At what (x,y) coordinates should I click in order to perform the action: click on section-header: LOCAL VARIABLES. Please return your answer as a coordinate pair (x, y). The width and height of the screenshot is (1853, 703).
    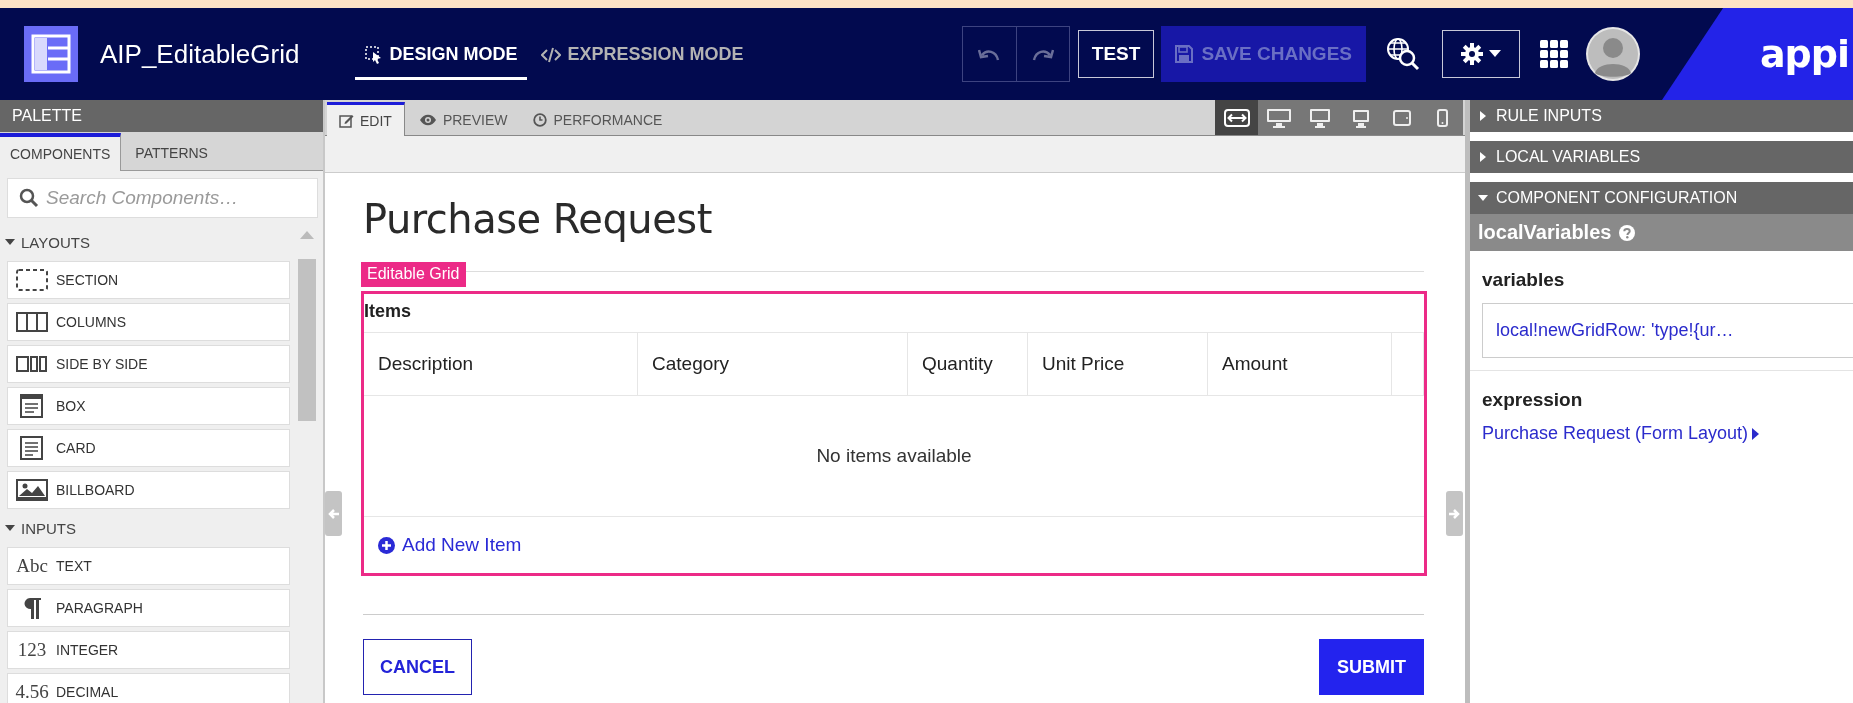
    Looking at the image, I should click on (1661, 157).